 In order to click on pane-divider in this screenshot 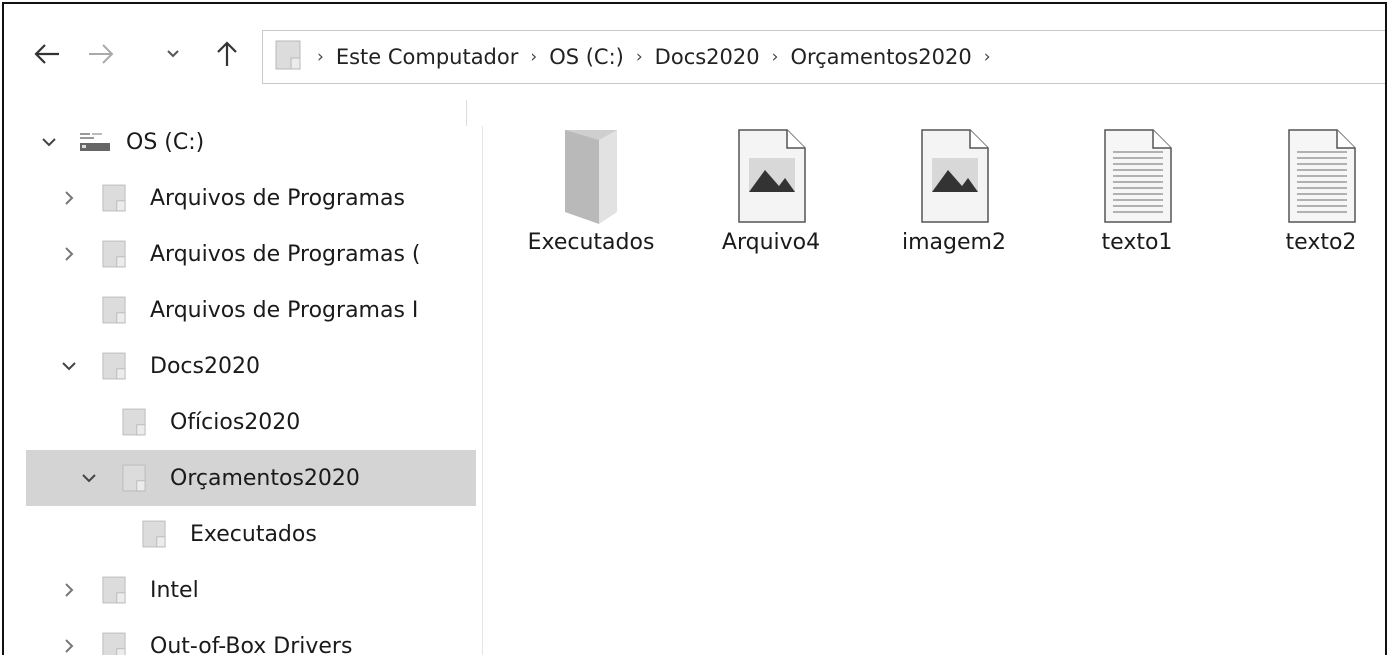, I will do `click(482, 390)`.